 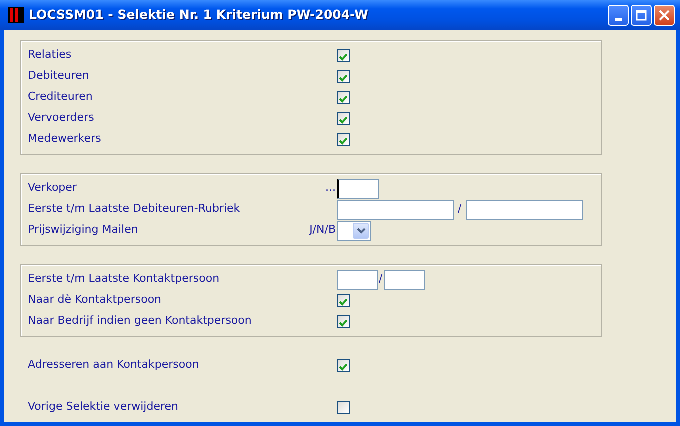 I want to click on app-icon, so click(x=16, y=15).